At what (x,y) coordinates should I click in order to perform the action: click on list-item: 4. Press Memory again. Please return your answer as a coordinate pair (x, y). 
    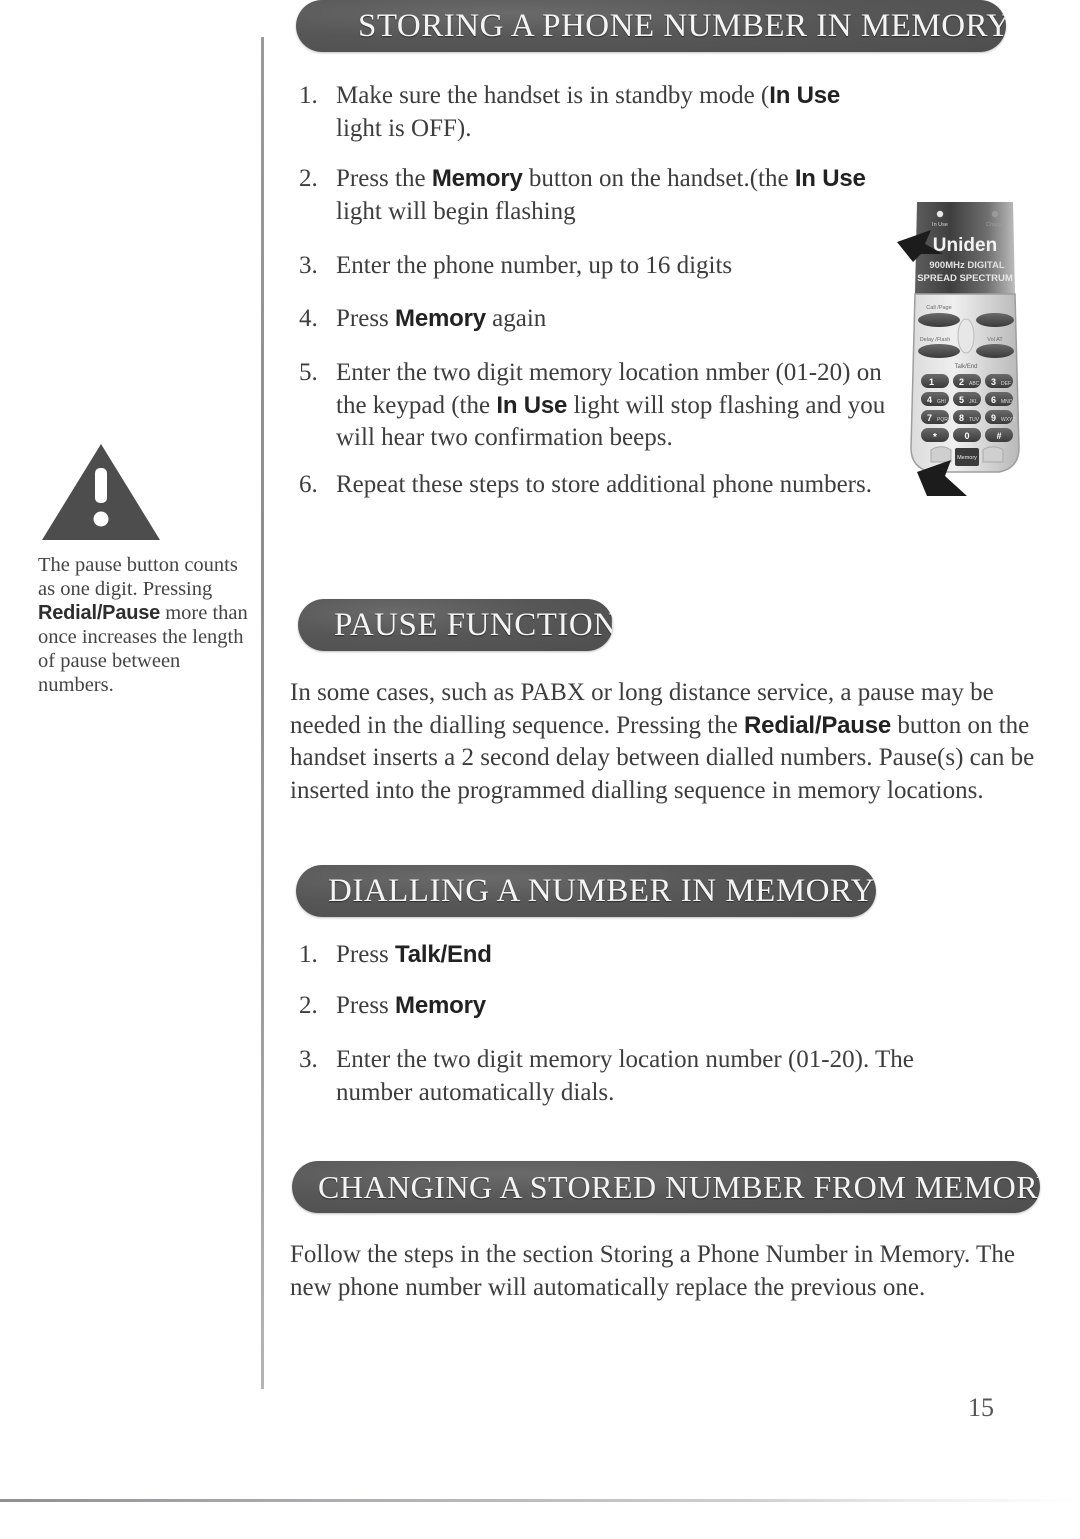
    Looking at the image, I should click on (590, 319).